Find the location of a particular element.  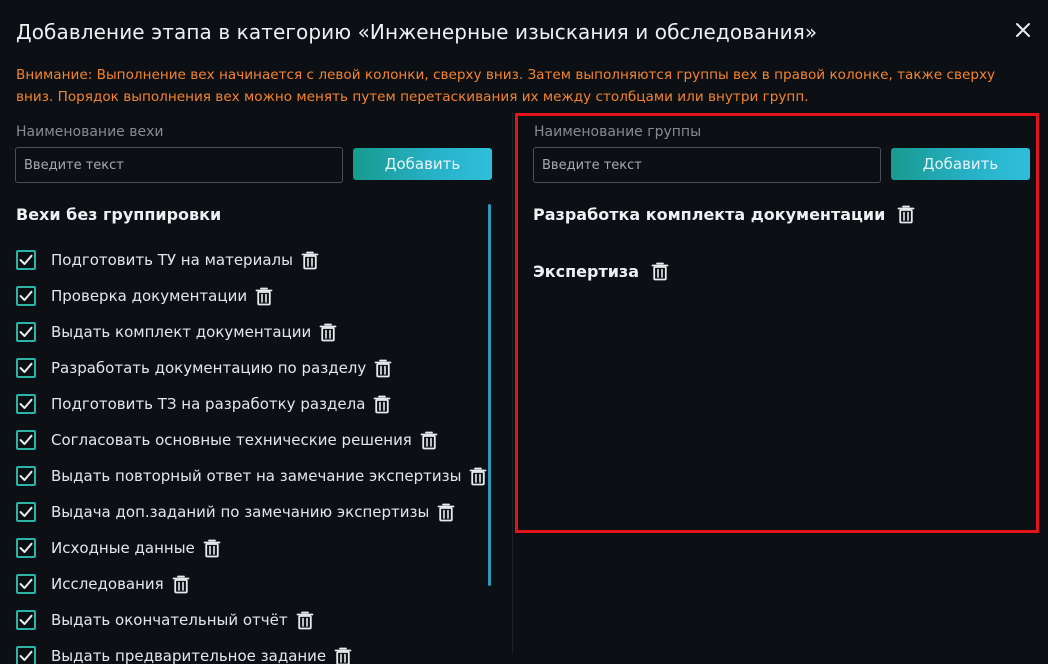

group-item: Разработка комплекта документации is located at coordinates (724, 214).